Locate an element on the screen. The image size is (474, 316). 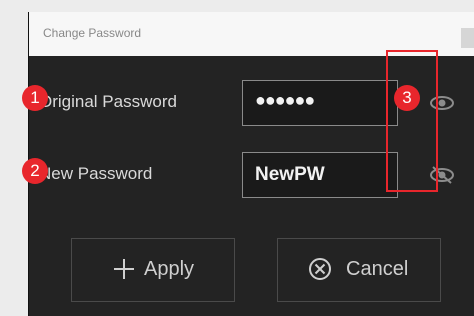
circle-x-icon is located at coordinates (320, 269).